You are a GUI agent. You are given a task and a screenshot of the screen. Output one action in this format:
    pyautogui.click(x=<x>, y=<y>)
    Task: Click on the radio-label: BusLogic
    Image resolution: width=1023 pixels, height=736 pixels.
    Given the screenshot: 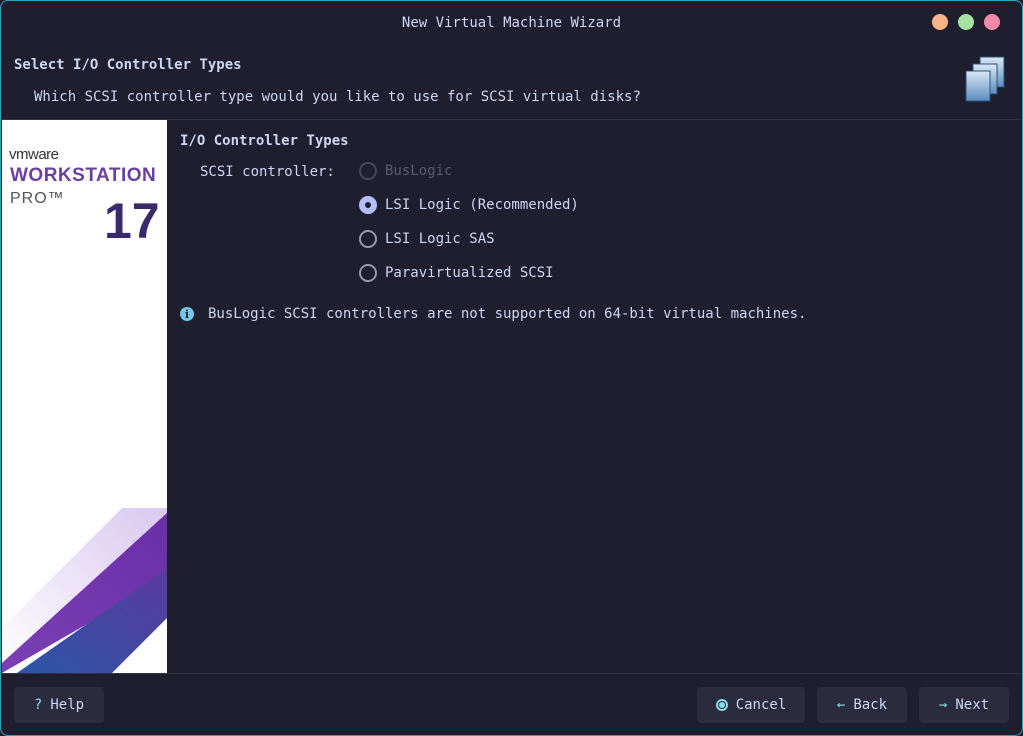 What is the action you would take?
    pyautogui.click(x=419, y=171)
    